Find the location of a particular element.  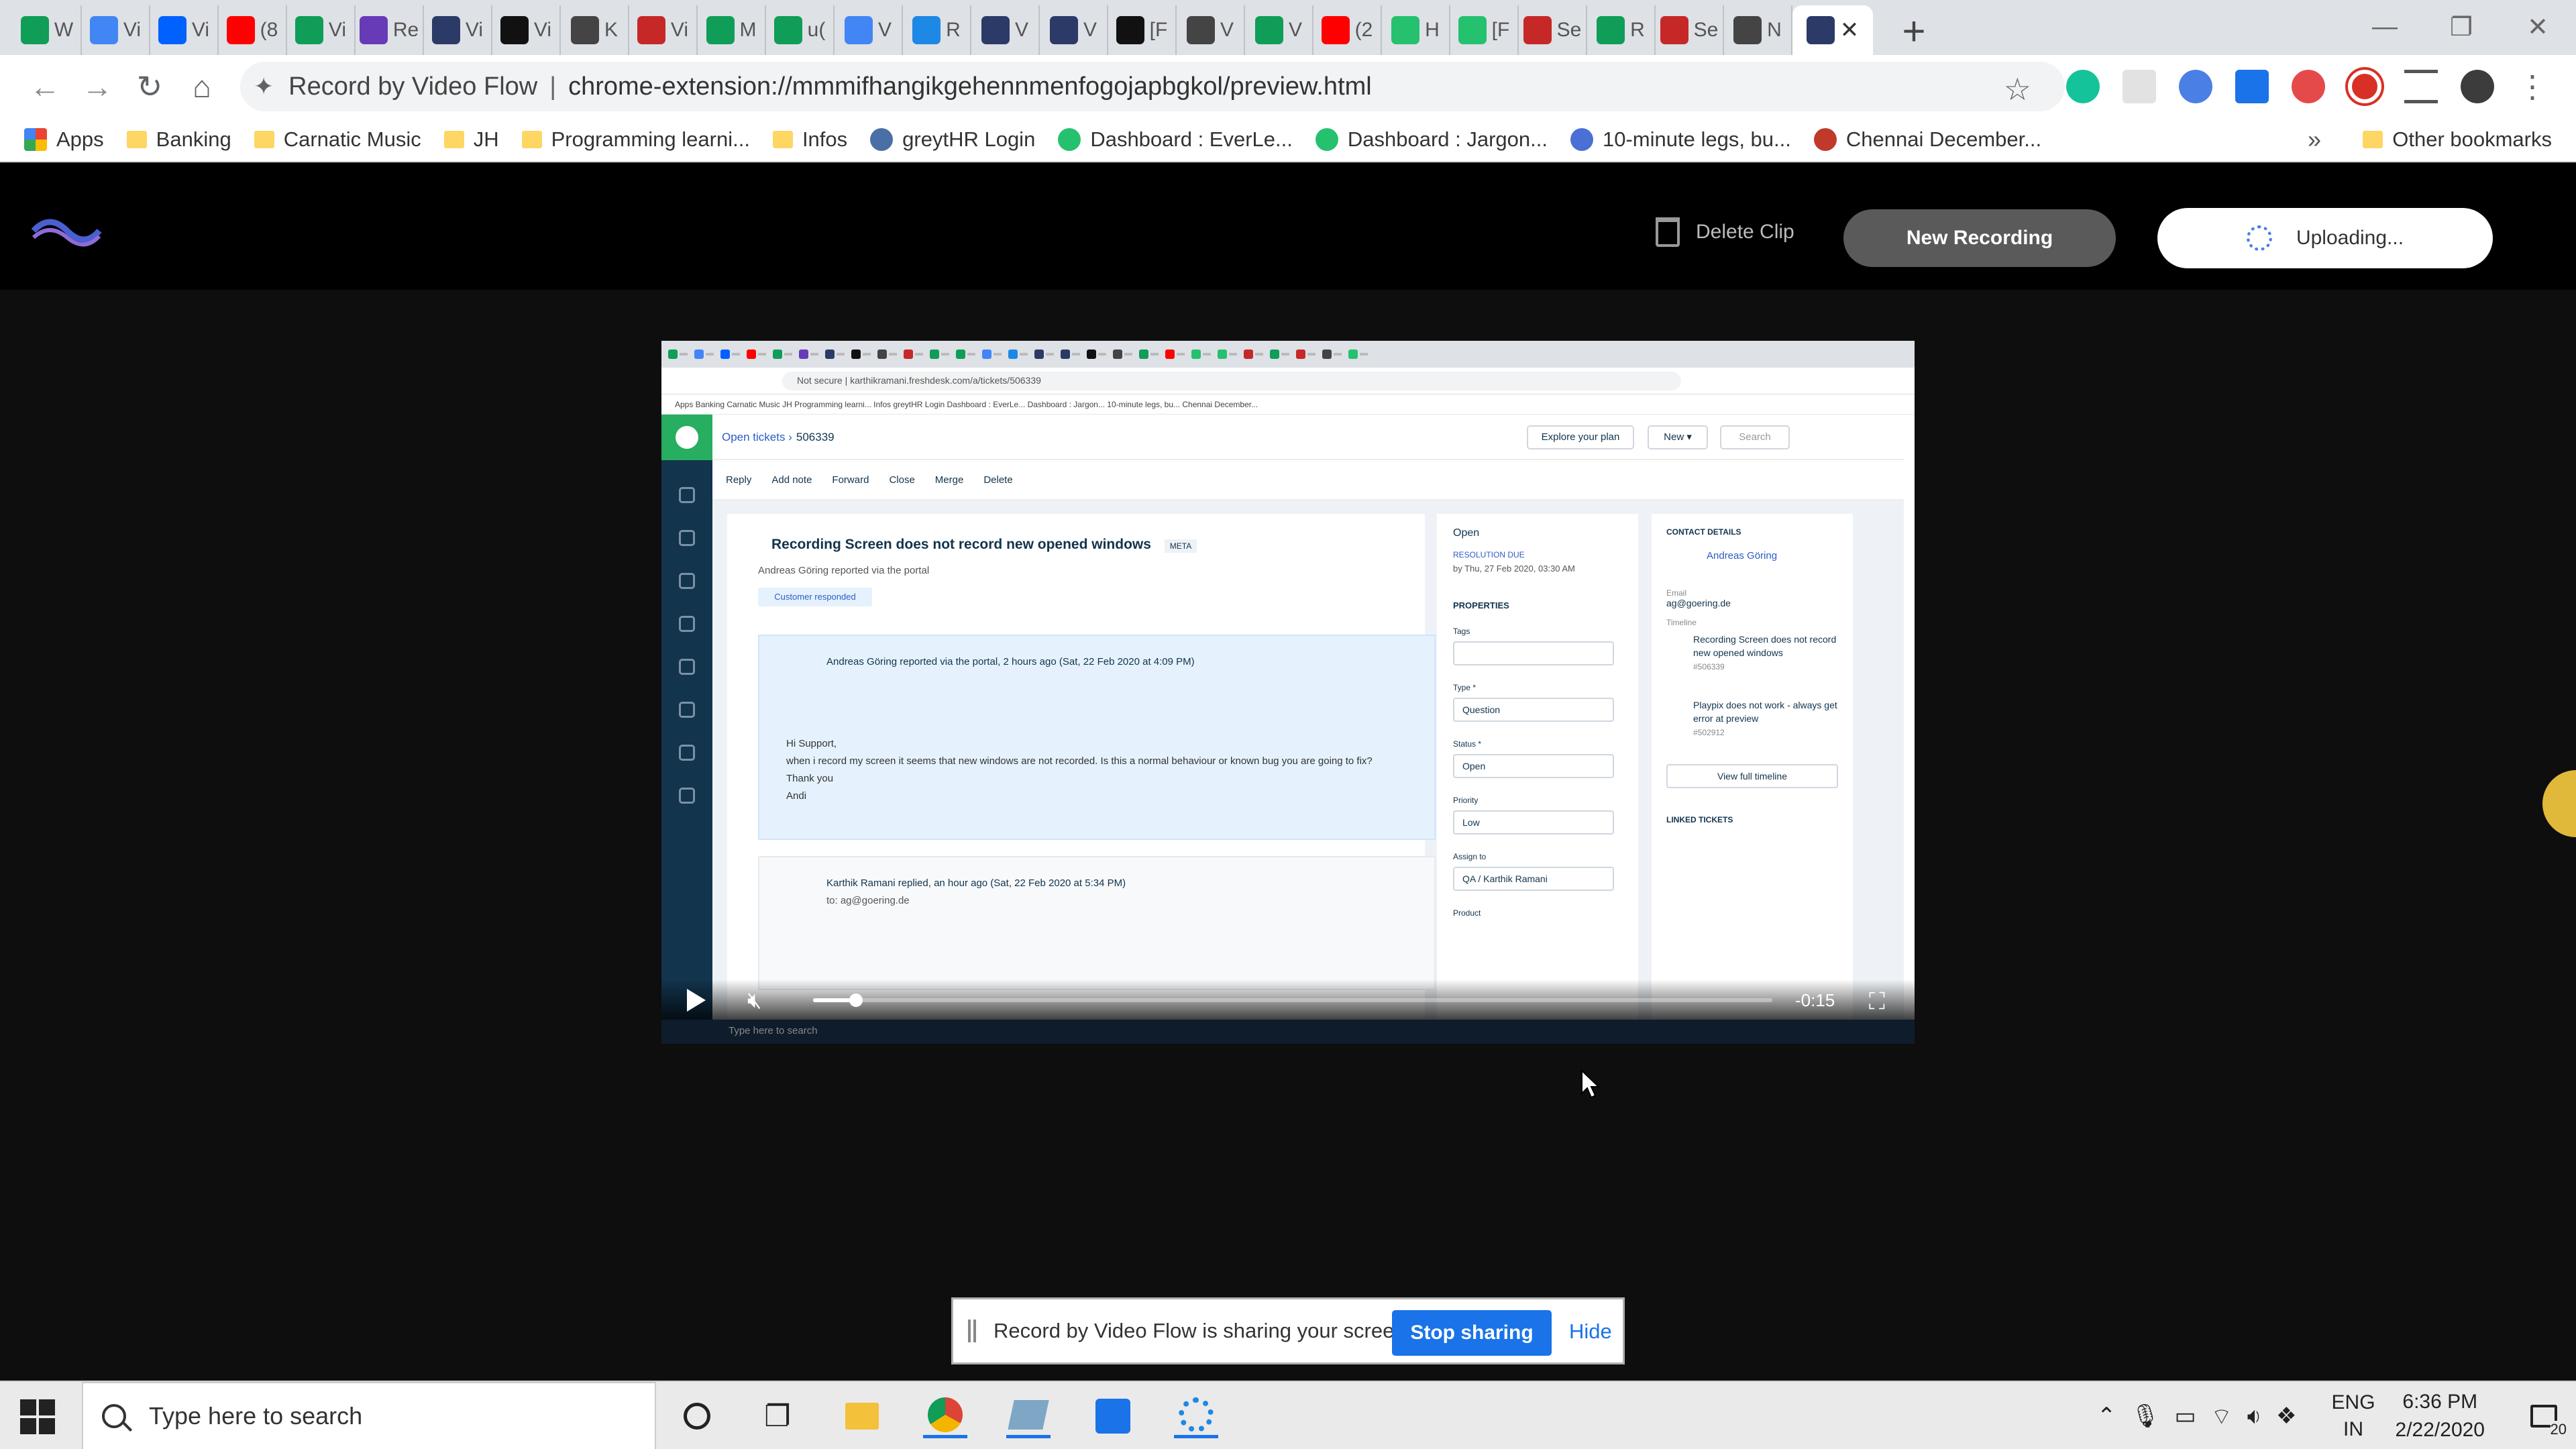

maximize-button: ❐ is located at coordinates (2461, 27).